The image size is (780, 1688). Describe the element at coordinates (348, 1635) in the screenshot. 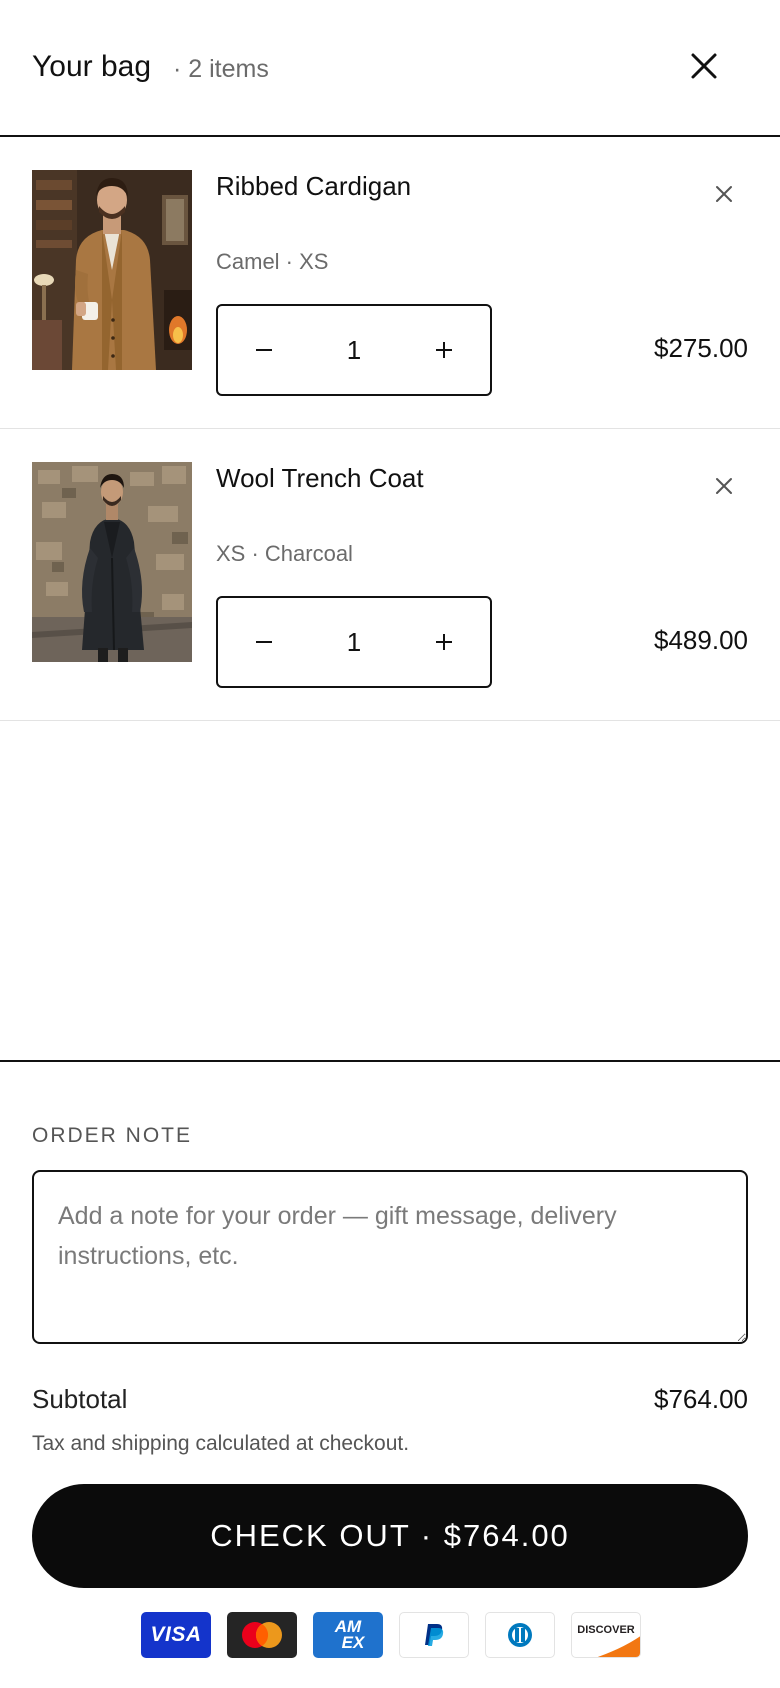

I see `amex-icon: AM EX` at that location.